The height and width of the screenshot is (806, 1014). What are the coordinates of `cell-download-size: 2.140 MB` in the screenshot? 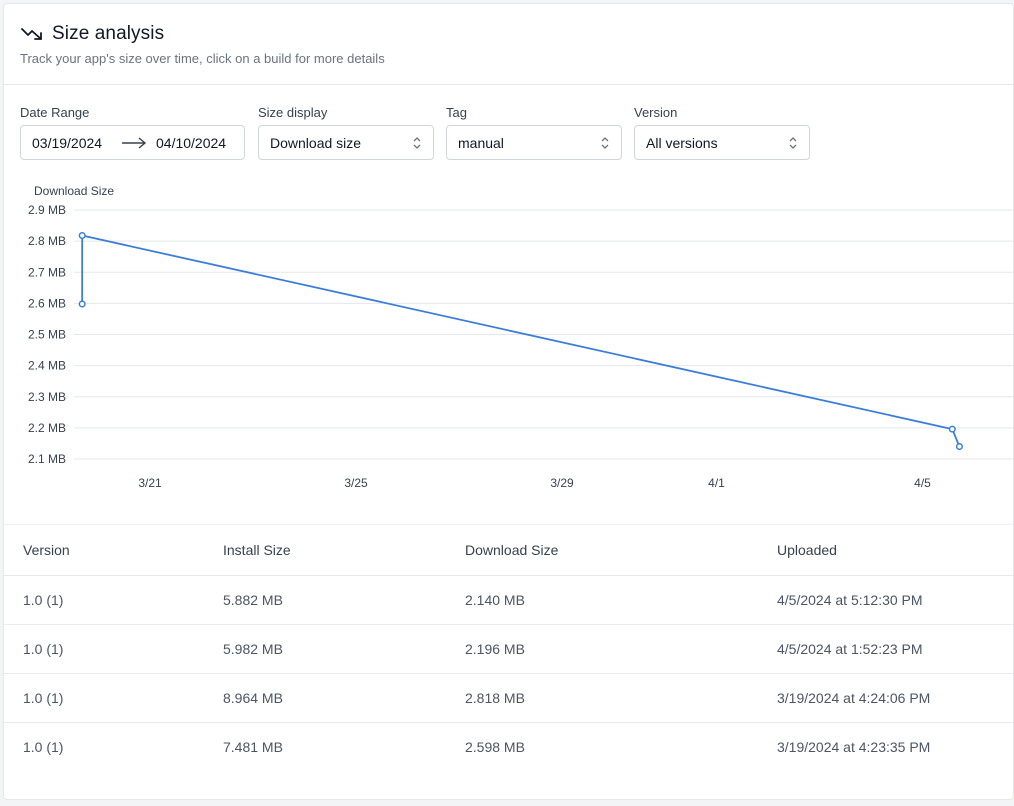 It's located at (495, 600).